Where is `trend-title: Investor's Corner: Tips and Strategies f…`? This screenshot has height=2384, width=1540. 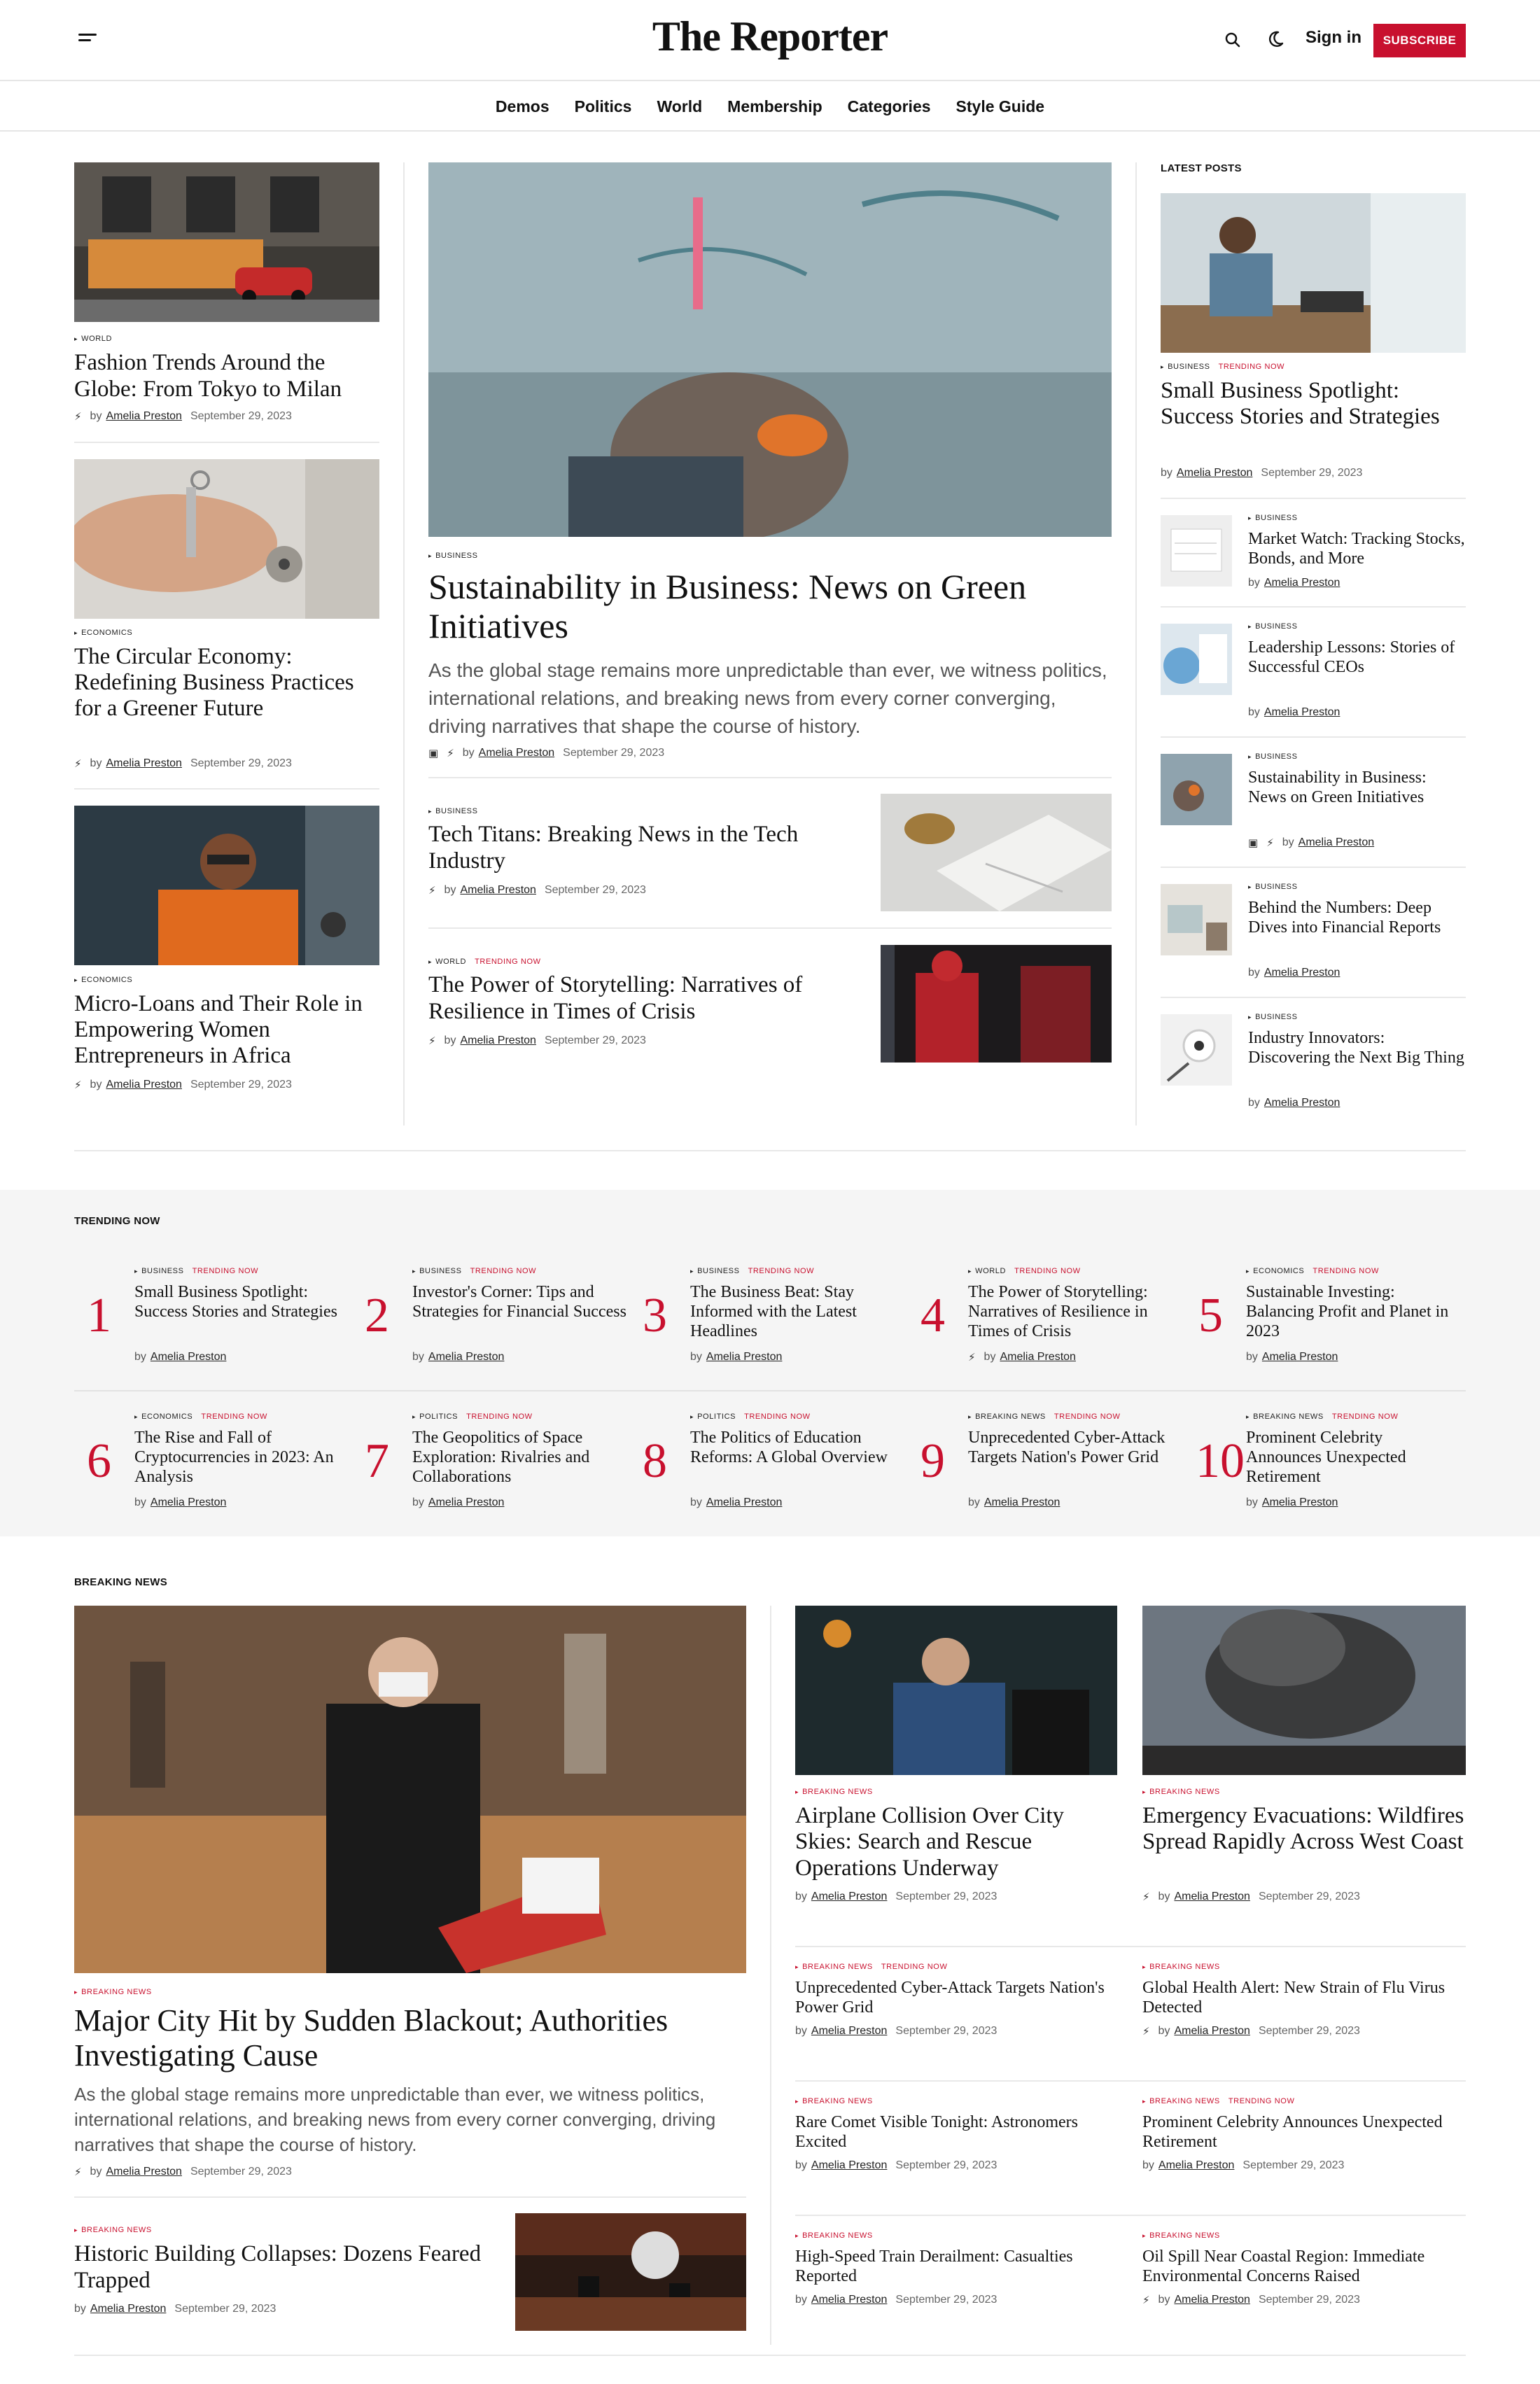 trend-title: Investor's Corner: Tips and Strategies f… is located at coordinates (519, 1301).